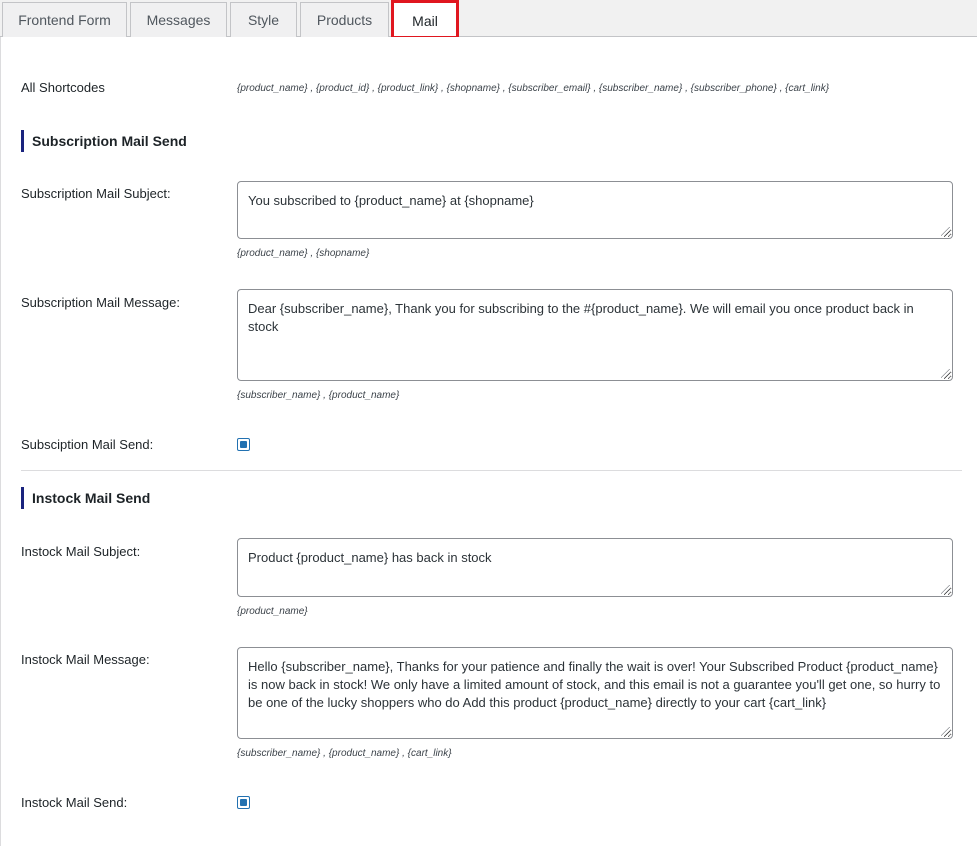 The width and height of the screenshot is (977, 846). I want to click on tab-label: Mail, so click(425, 20).